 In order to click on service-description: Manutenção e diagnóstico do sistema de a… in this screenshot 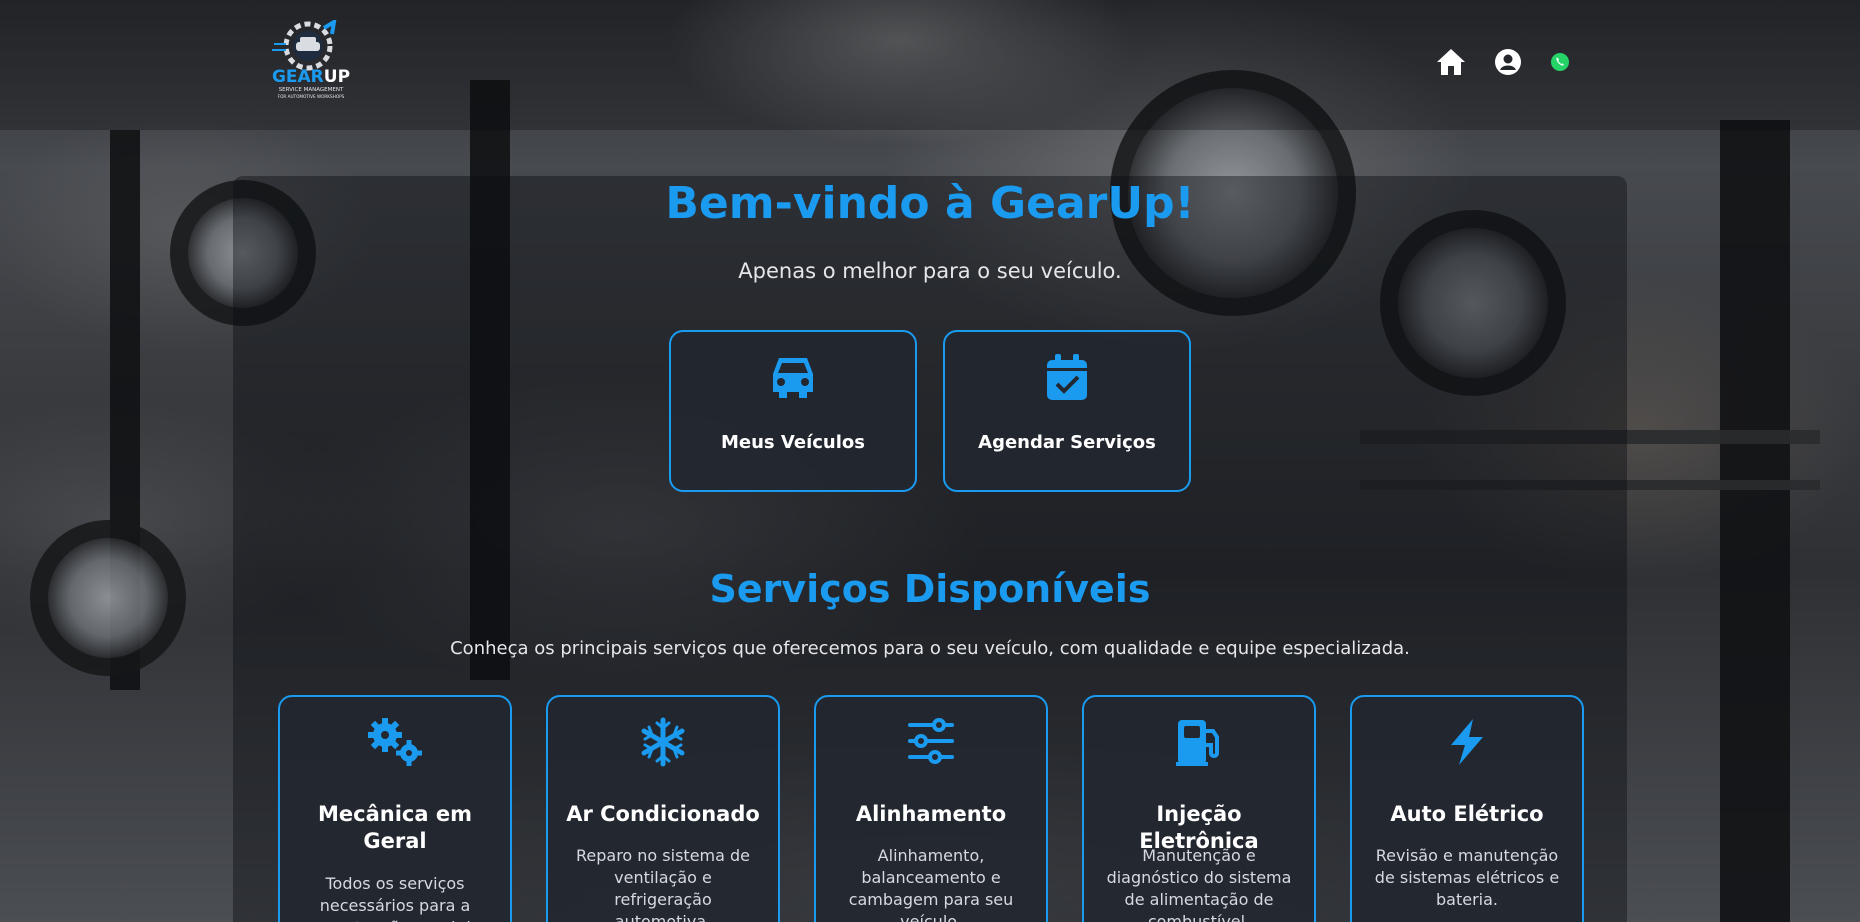, I will do `click(1199, 884)`.